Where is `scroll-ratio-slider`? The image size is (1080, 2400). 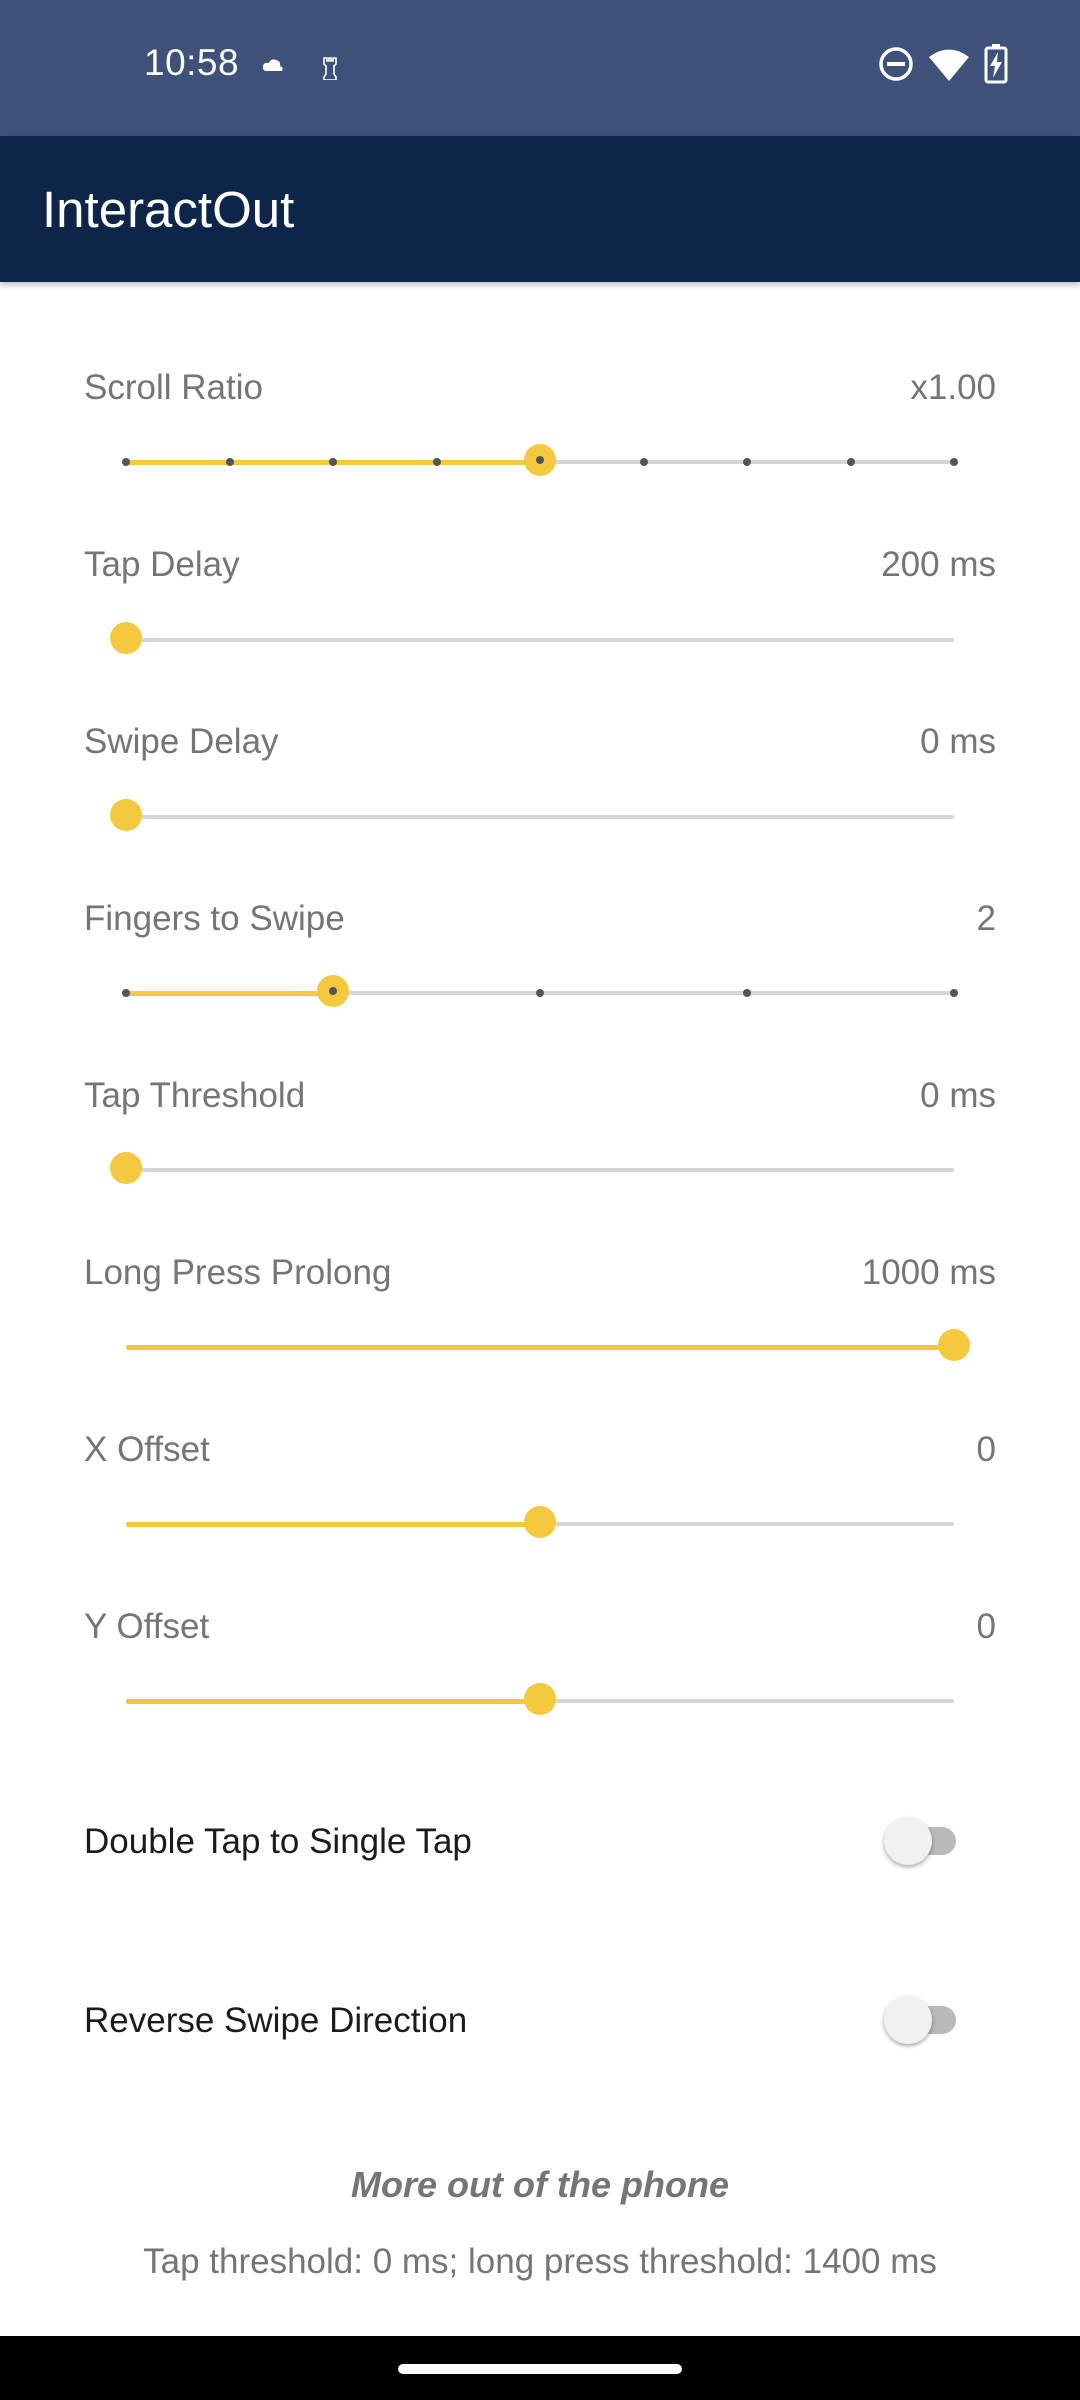 scroll-ratio-slider is located at coordinates (540, 462).